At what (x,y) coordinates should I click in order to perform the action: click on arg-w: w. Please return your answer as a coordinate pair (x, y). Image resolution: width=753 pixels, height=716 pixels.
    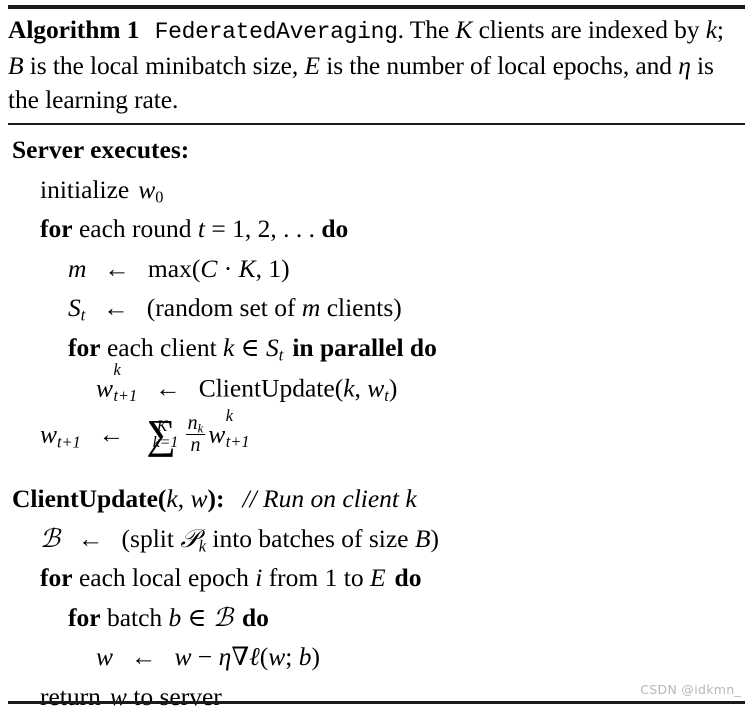
    Looking at the image, I should click on (375, 387).